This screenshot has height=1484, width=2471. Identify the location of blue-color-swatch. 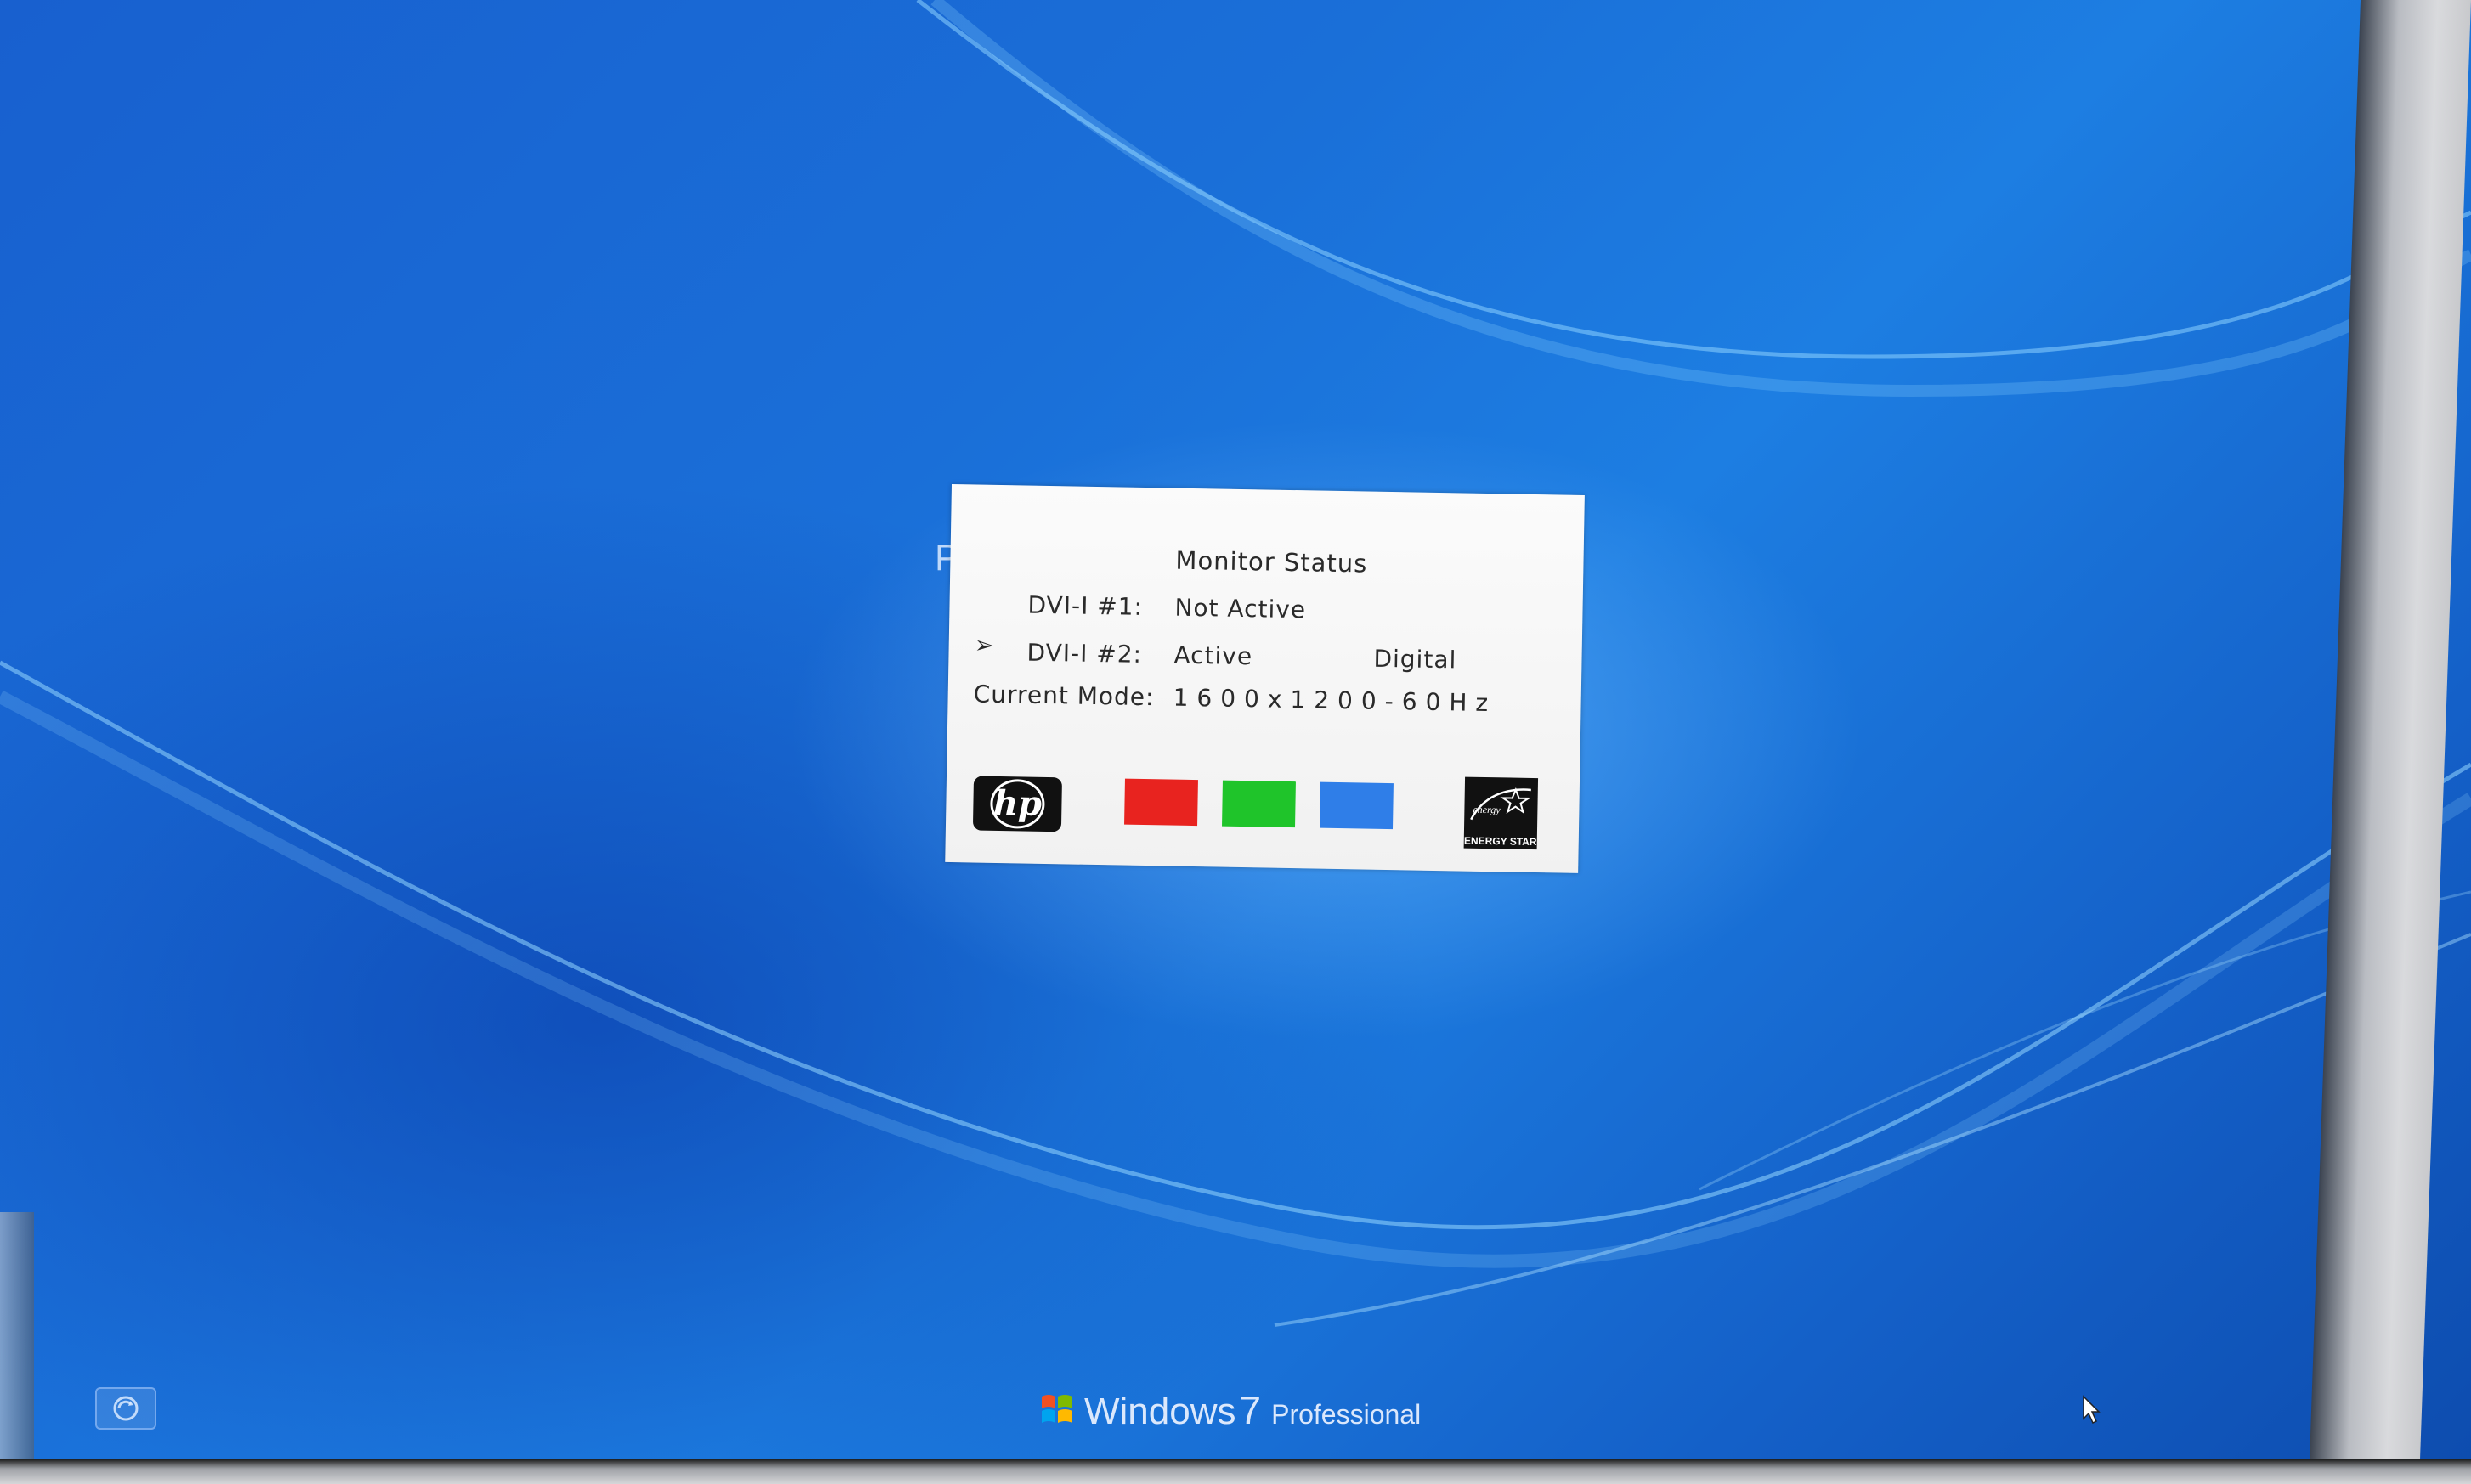
(1357, 805).